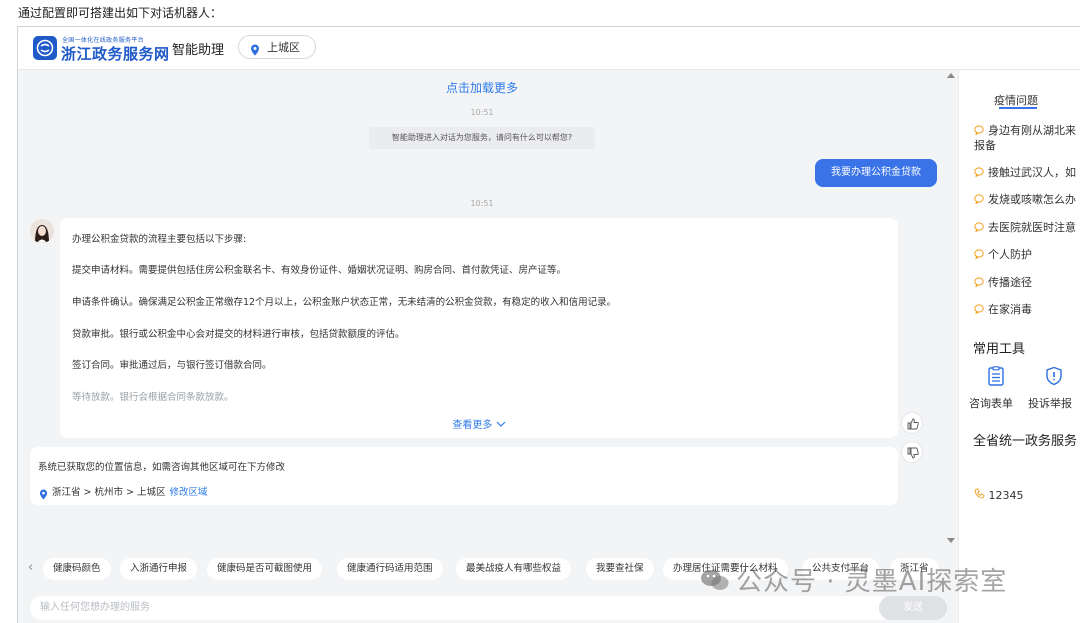  What do you see at coordinates (472, 425) in the screenshot?
I see `see-more-label: 查看更多` at bounding box center [472, 425].